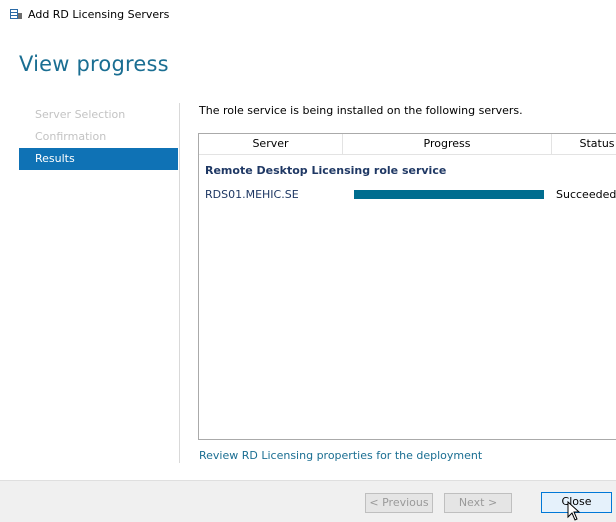 The height and width of the screenshot is (522, 616). Describe the element at coordinates (478, 503) in the screenshot. I see `next-button: Next >` at that location.